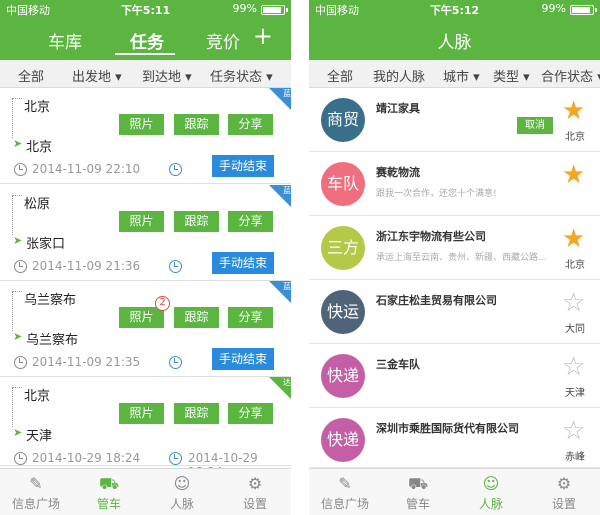  I want to click on page-title: 人脉, so click(454, 43).